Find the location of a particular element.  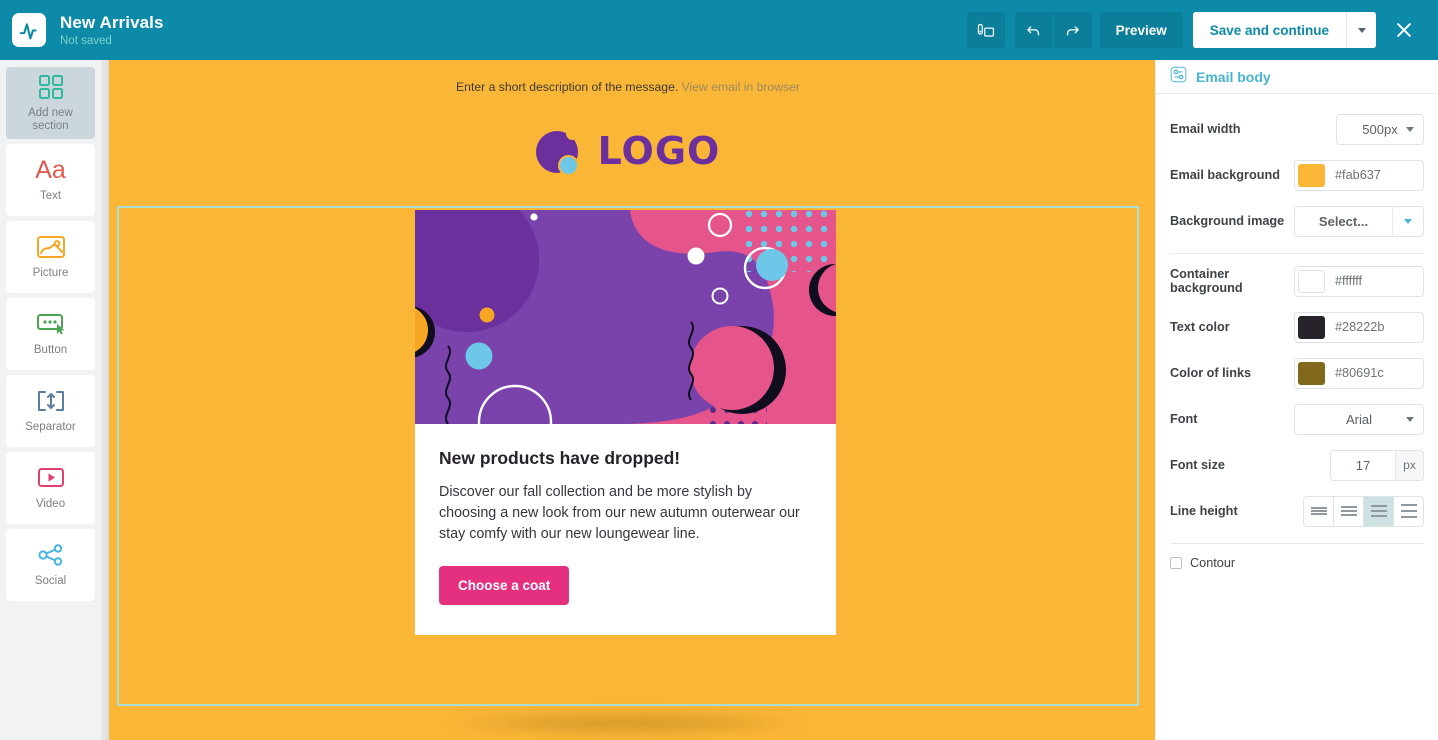

field-line-height: Line height is located at coordinates (1297, 511).